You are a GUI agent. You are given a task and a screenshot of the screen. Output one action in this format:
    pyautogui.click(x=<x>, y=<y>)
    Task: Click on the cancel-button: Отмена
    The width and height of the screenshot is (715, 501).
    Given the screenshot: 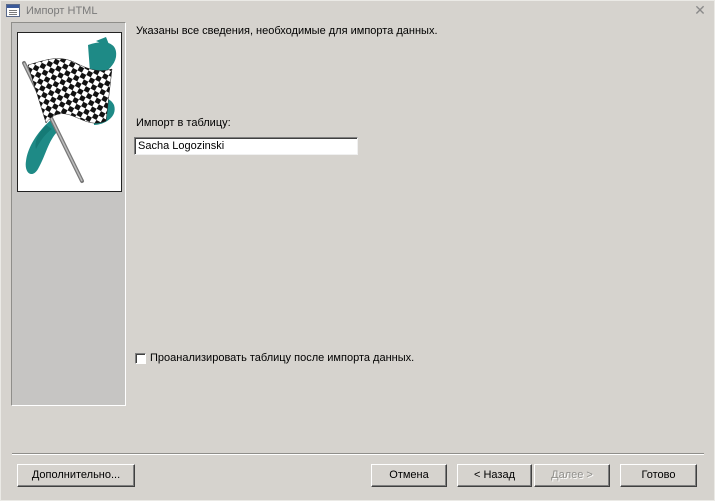 What is the action you would take?
    pyautogui.click(x=409, y=475)
    